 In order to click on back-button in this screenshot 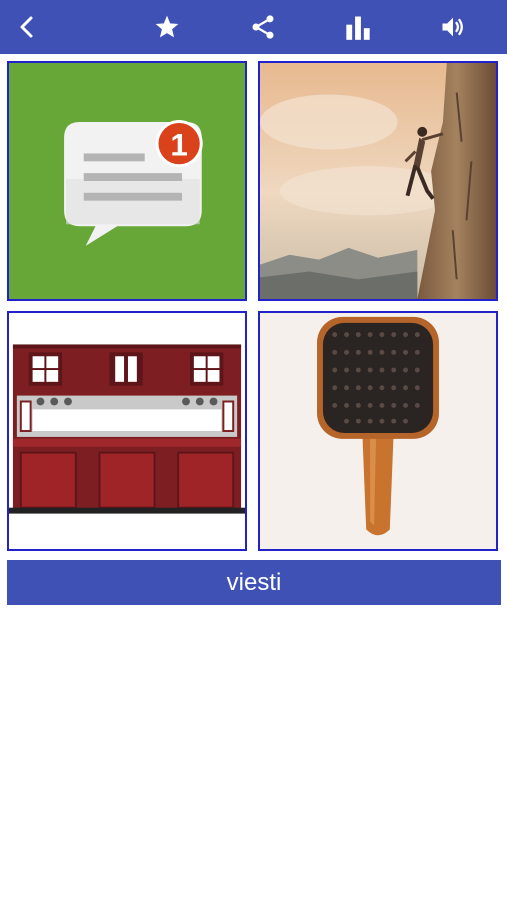, I will do `click(27, 27)`.